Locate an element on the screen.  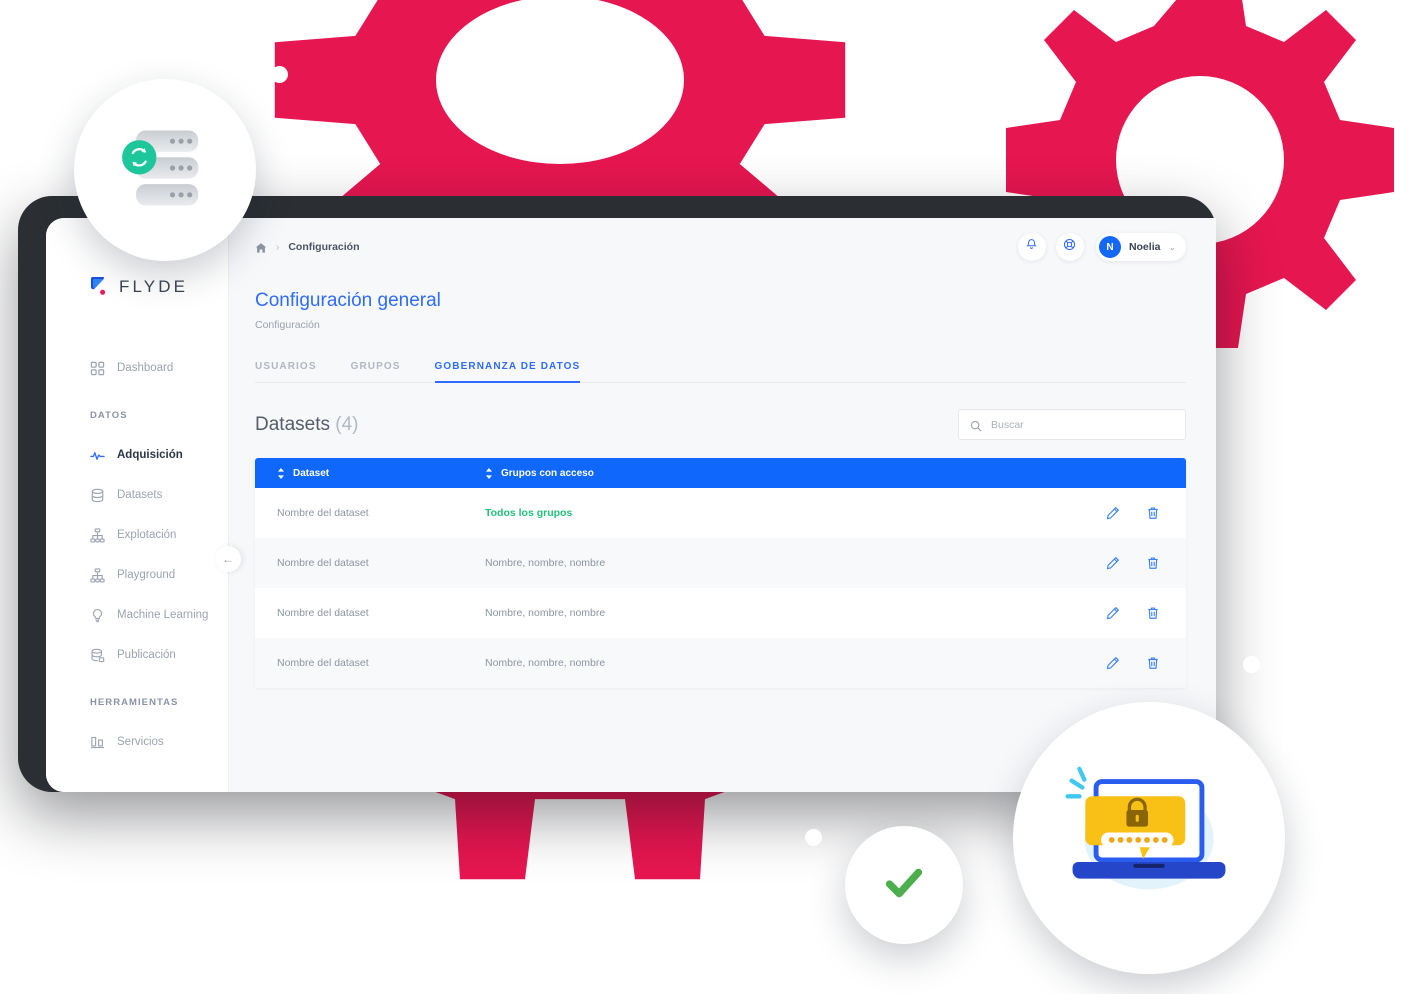
chevron-down-icon: ⌄ is located at coordinates (1172, 246).